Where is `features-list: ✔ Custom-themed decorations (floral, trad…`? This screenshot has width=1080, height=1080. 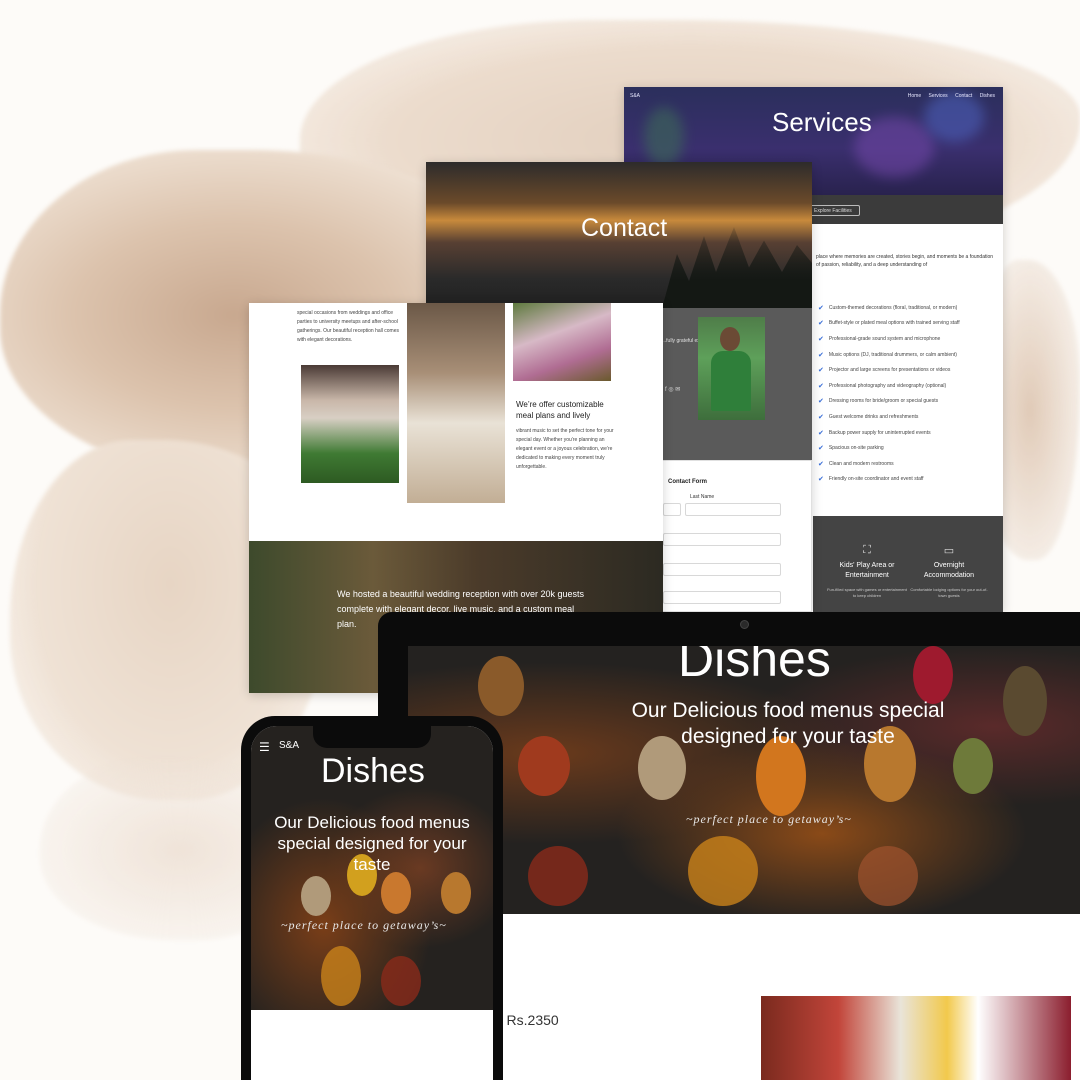
features-list: ✔ Custom-themed decorations (floral, trad… is located at coordinates (889, 393).